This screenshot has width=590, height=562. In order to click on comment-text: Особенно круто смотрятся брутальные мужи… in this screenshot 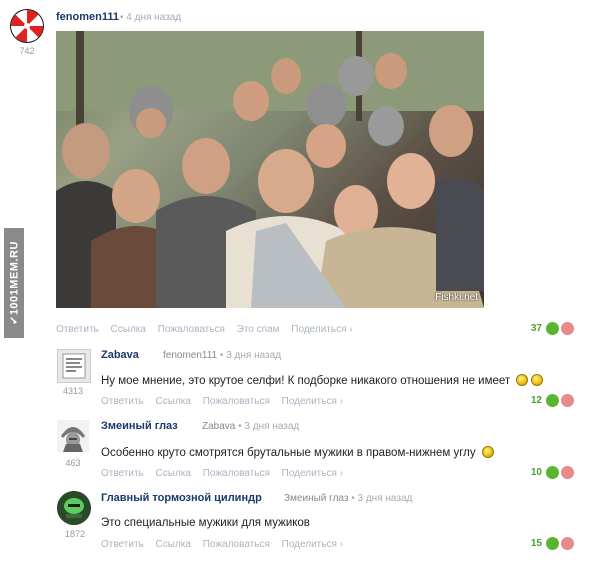, I will do `click(297, 452)`.